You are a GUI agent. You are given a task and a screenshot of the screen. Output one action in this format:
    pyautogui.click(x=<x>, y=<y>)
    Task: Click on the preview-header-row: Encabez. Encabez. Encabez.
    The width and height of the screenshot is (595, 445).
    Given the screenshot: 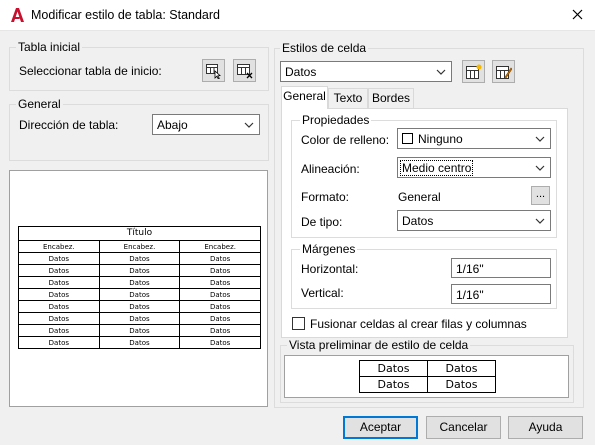 What is the action you would take?
    pyautogui.click(x=139, y=246)
    